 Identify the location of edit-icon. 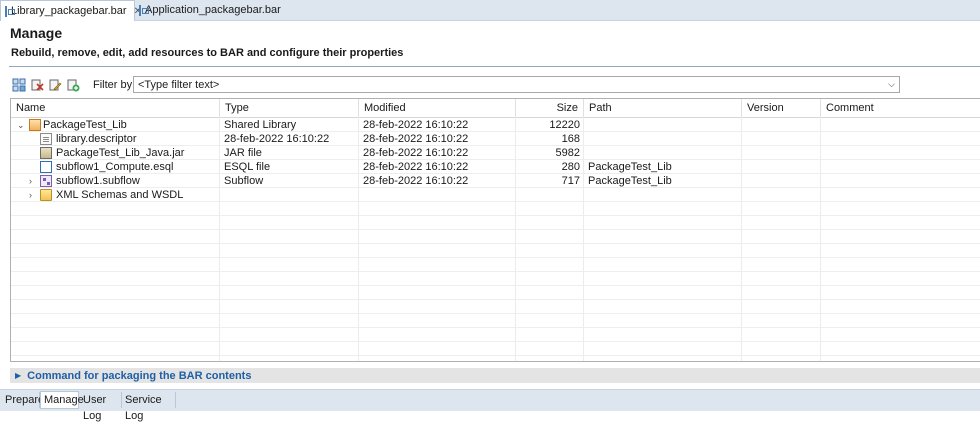
(55, 85).